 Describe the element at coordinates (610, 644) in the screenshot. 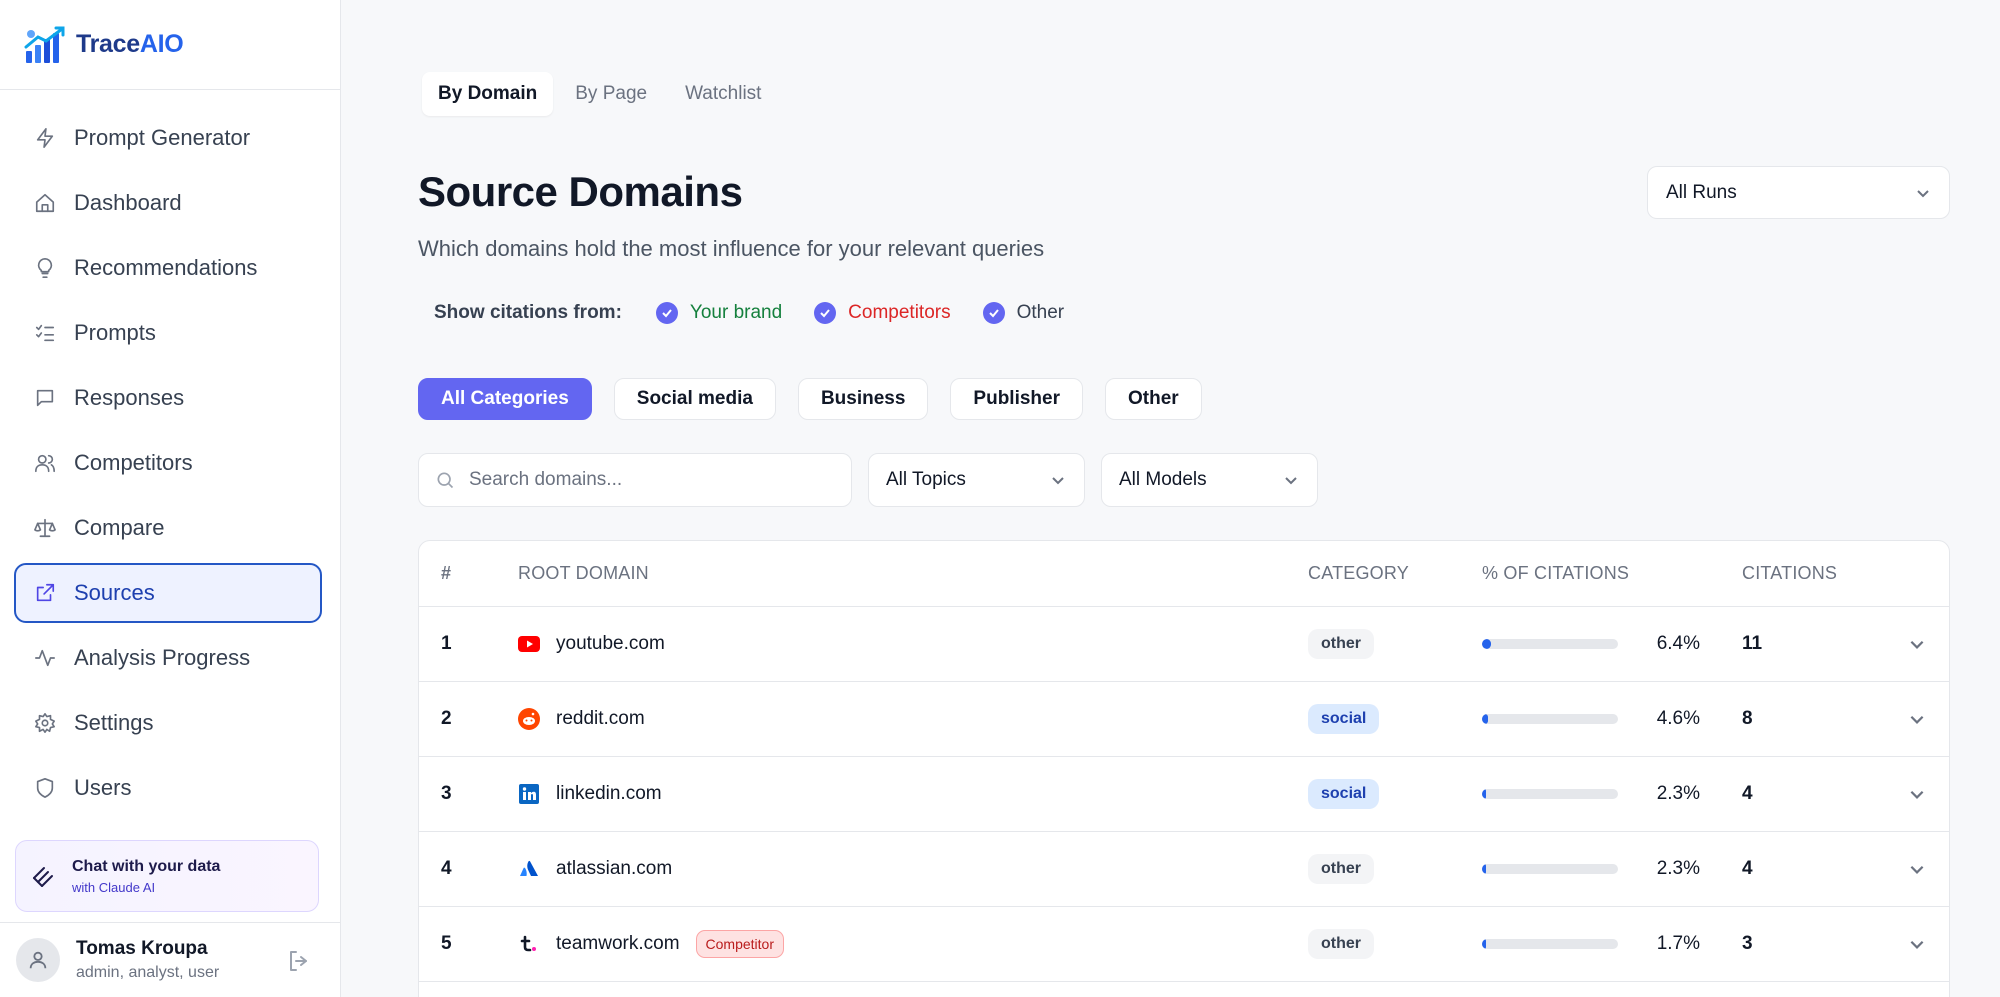

I see `domain-name: youtube.com` at that location.